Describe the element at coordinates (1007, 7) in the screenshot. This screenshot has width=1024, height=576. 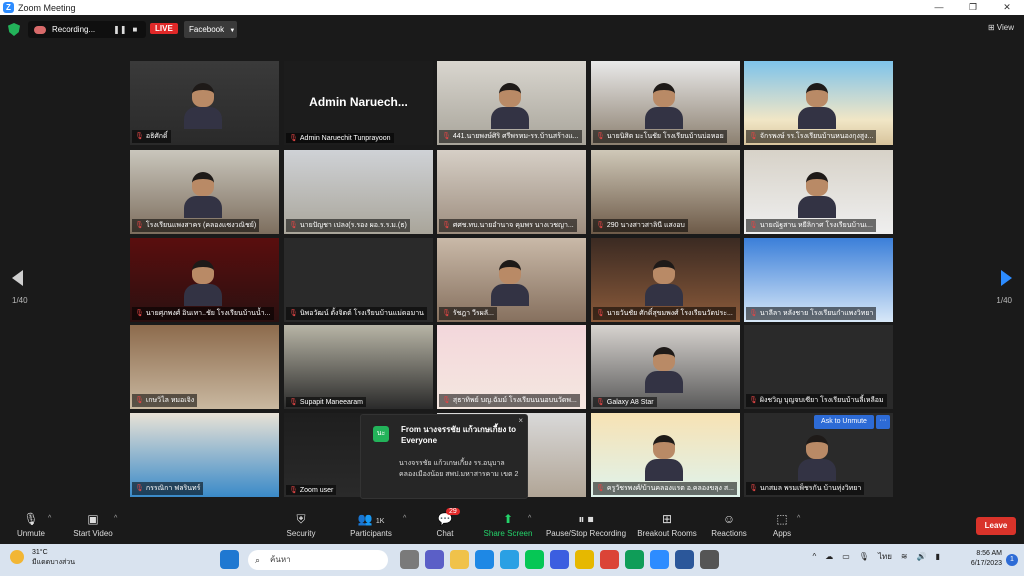
I see `close-icon: ✕` at that location.